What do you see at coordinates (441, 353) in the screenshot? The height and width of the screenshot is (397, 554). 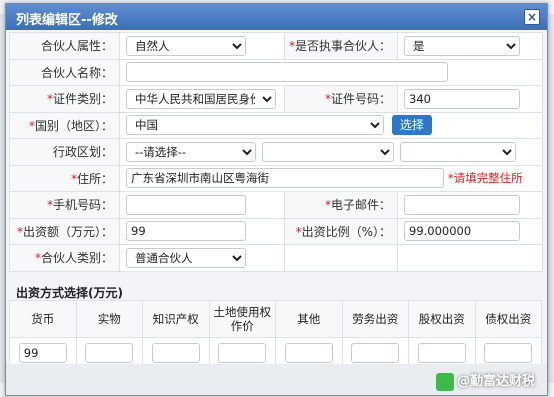 I see `equity-input` at bounding box center [441, 353].